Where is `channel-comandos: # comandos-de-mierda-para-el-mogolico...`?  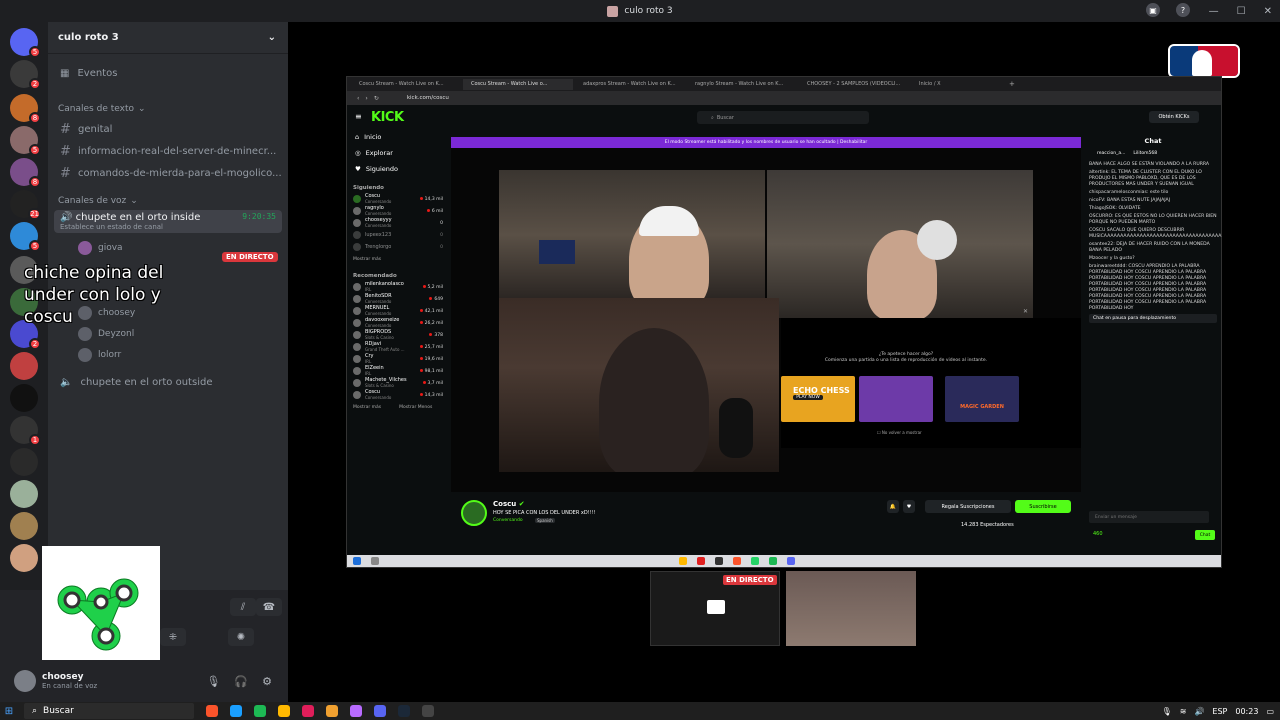
channel-comandos: # comandos-de-mierda-para-el-mogolico... is located at coordinates (168, 173).